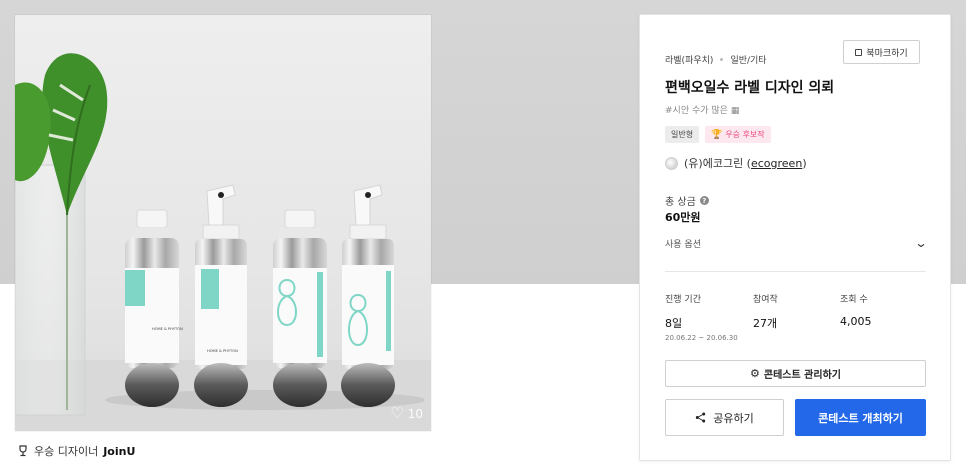 The image size is (966, 466). I want to click on bookmark-button: 북마크하기, so click(881, 52).